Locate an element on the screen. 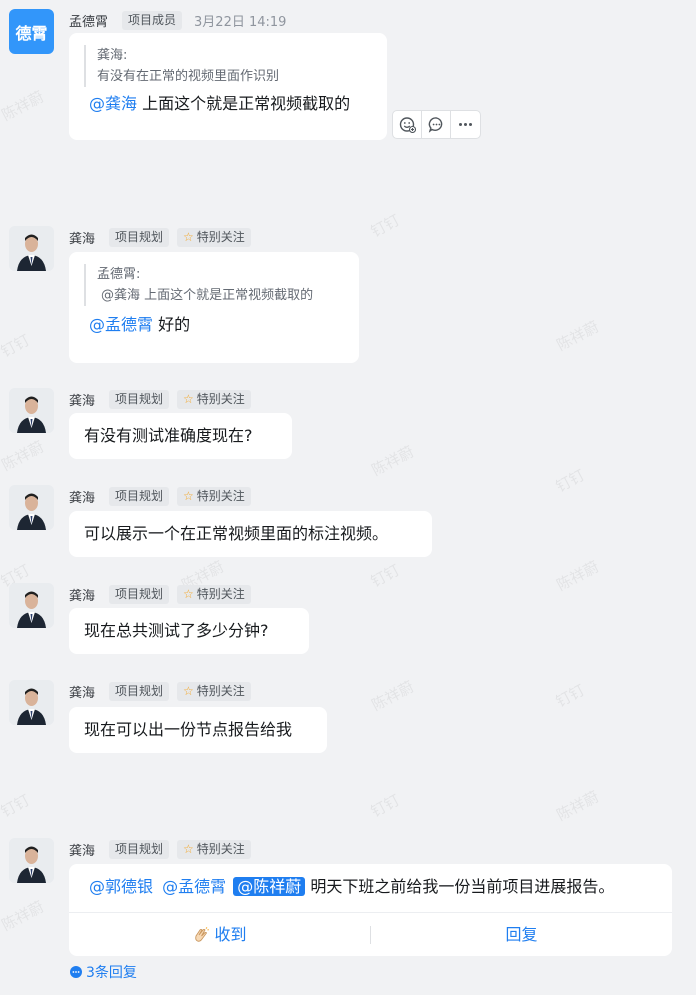 The height and width of the screenshot is (995, 696). clap-icon is located at coordinates (201, 935).